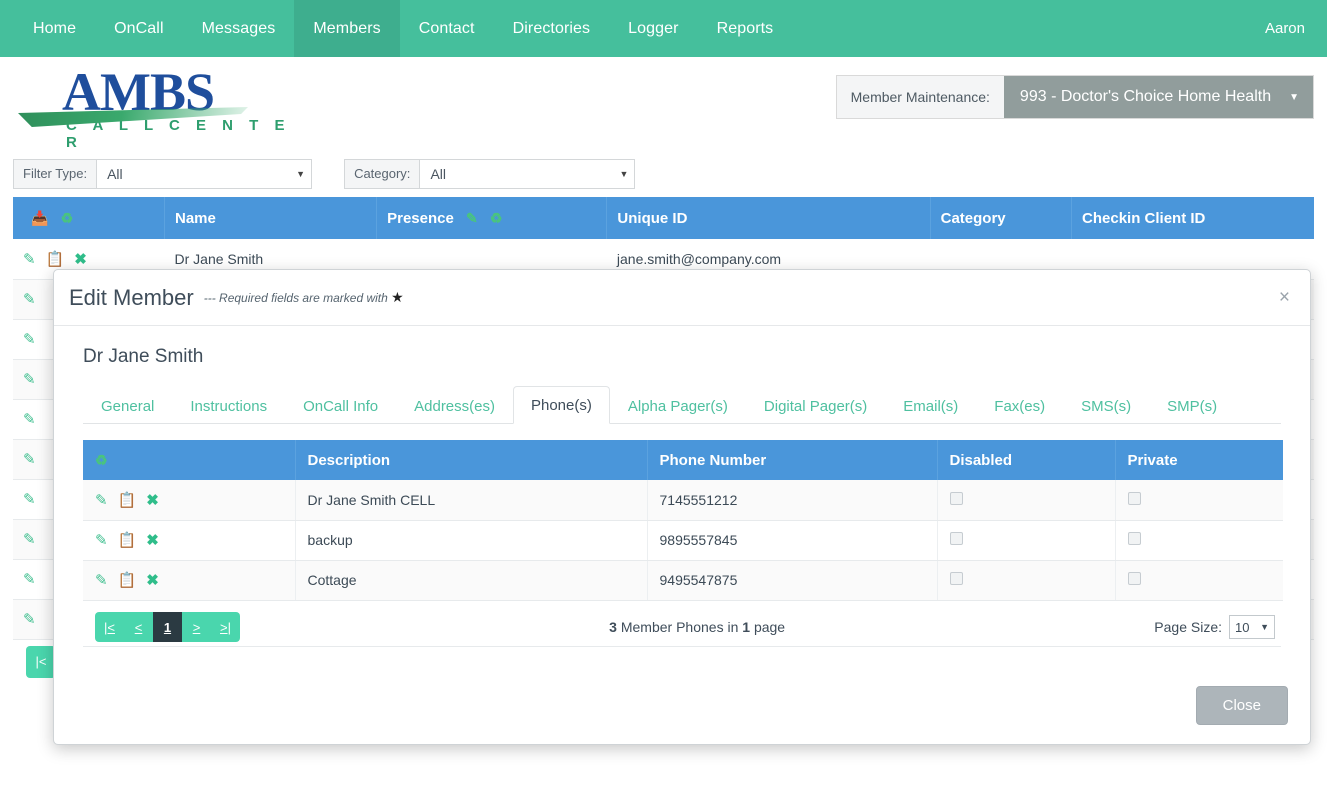  I want to click on close-button: Close, so click(1241, 705).